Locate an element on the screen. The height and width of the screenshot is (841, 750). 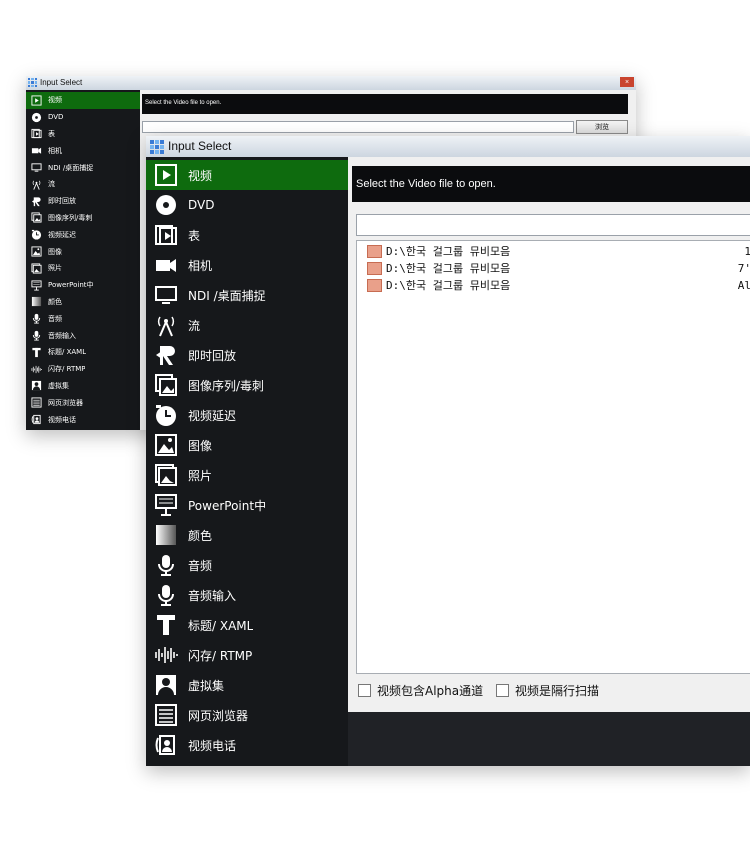
image-icon is located at coordinates (166, 445).